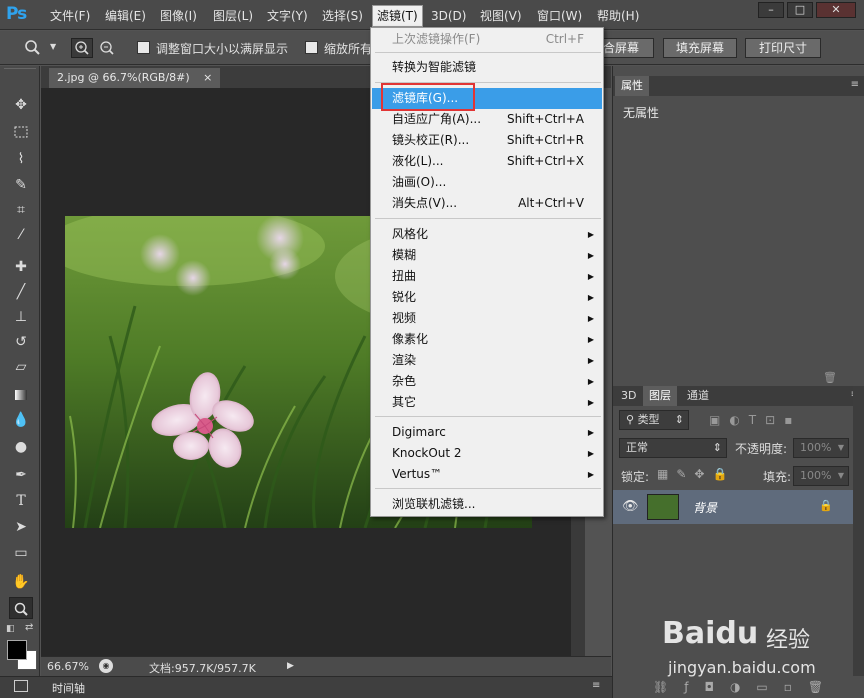 Image resolution: width=864 pixels, height=698 pixels. What do you see at coordinates (632, 86) in the screenshot?
I see `properties-tab: 属性` at bounding box center [632, 86].